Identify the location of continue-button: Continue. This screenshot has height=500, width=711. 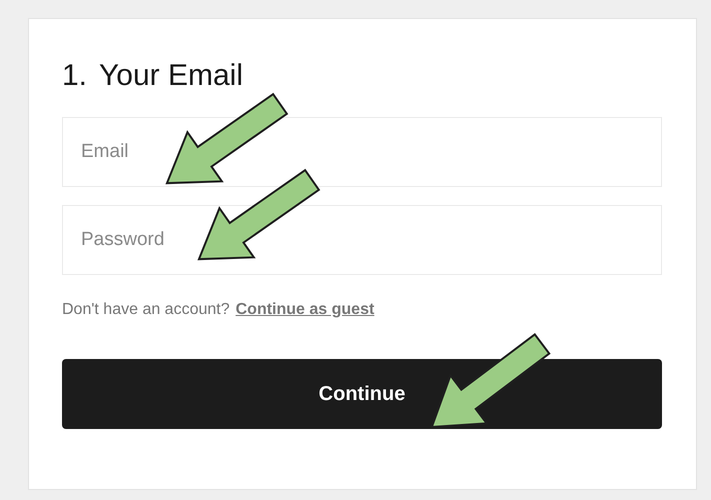
(362, 394).